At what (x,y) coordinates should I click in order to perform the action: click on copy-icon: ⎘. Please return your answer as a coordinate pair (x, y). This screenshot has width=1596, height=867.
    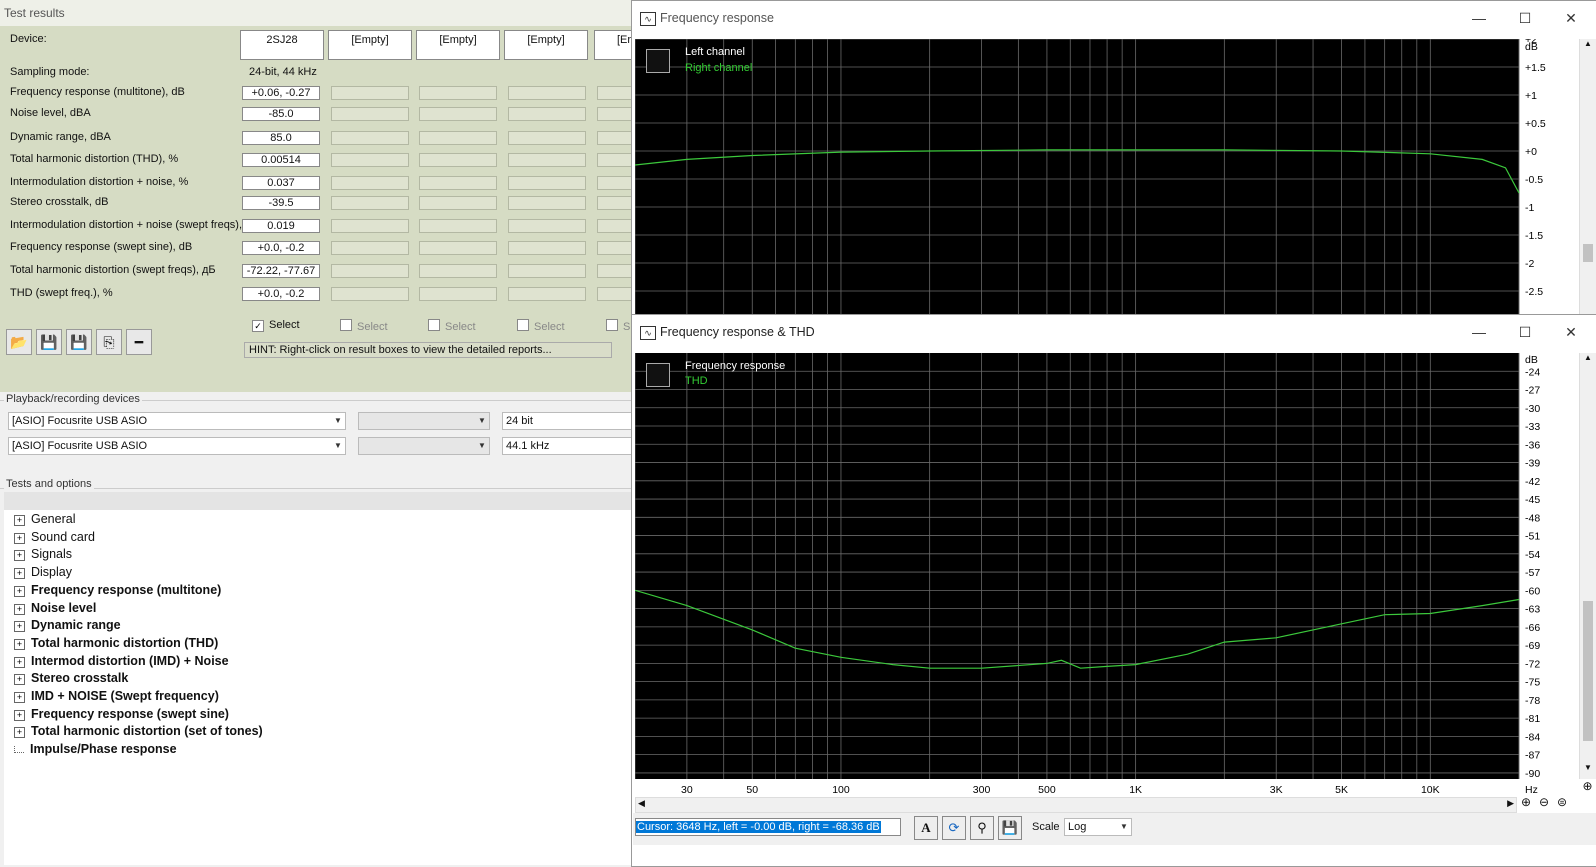
    Looking at the image, I should click on (109, 342).